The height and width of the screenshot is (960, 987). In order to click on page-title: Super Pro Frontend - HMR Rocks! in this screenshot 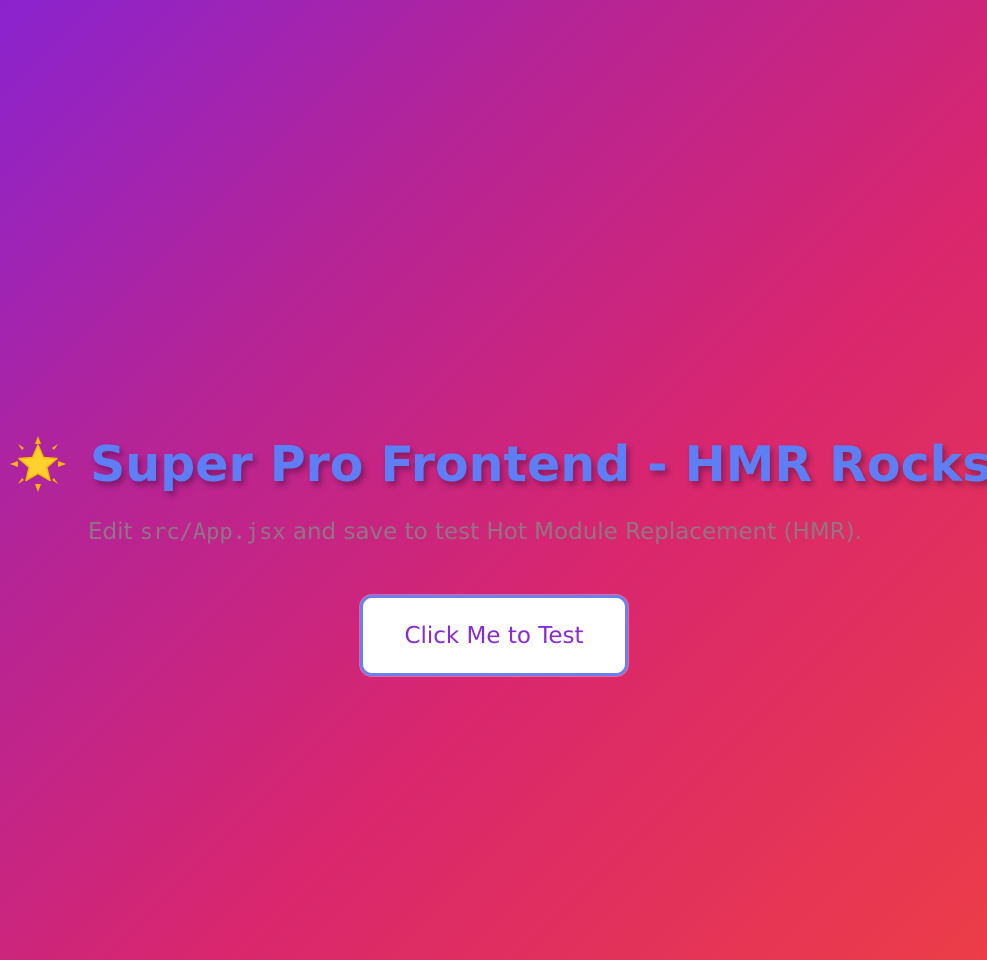, I will do `click(497, 464)`.